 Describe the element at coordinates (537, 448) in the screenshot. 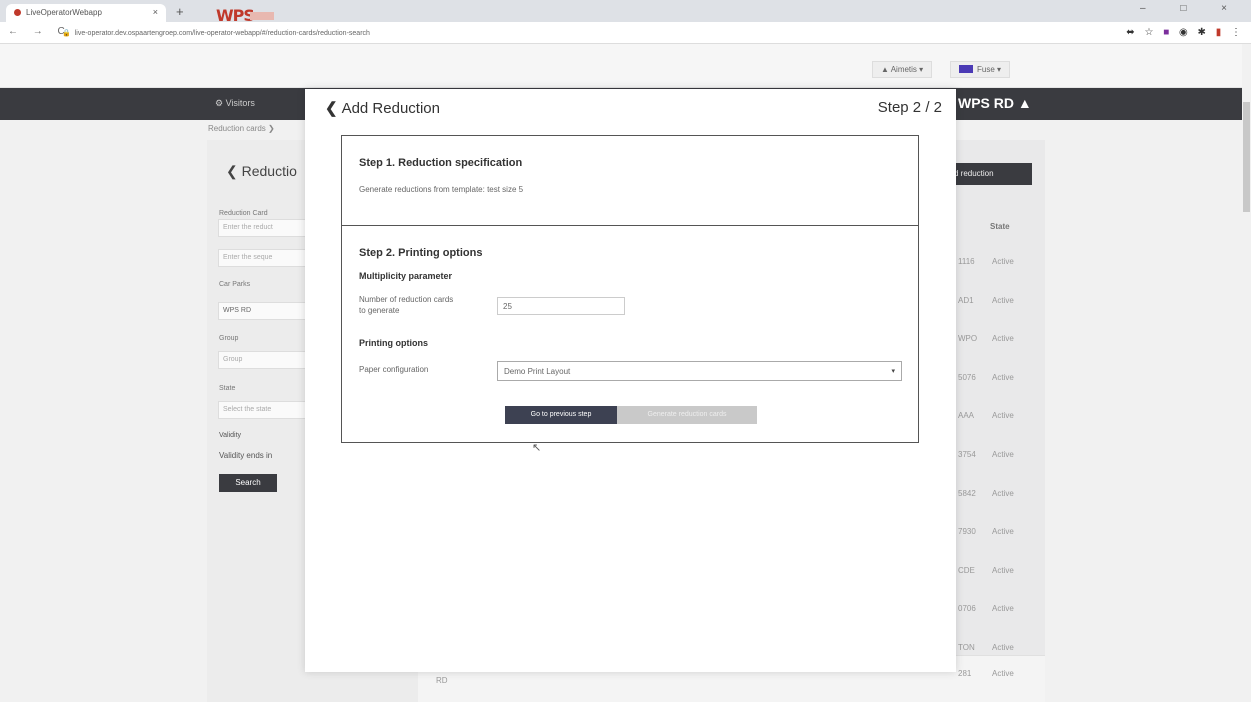

I see `mouse-cursor-icon: ↖` at that location.